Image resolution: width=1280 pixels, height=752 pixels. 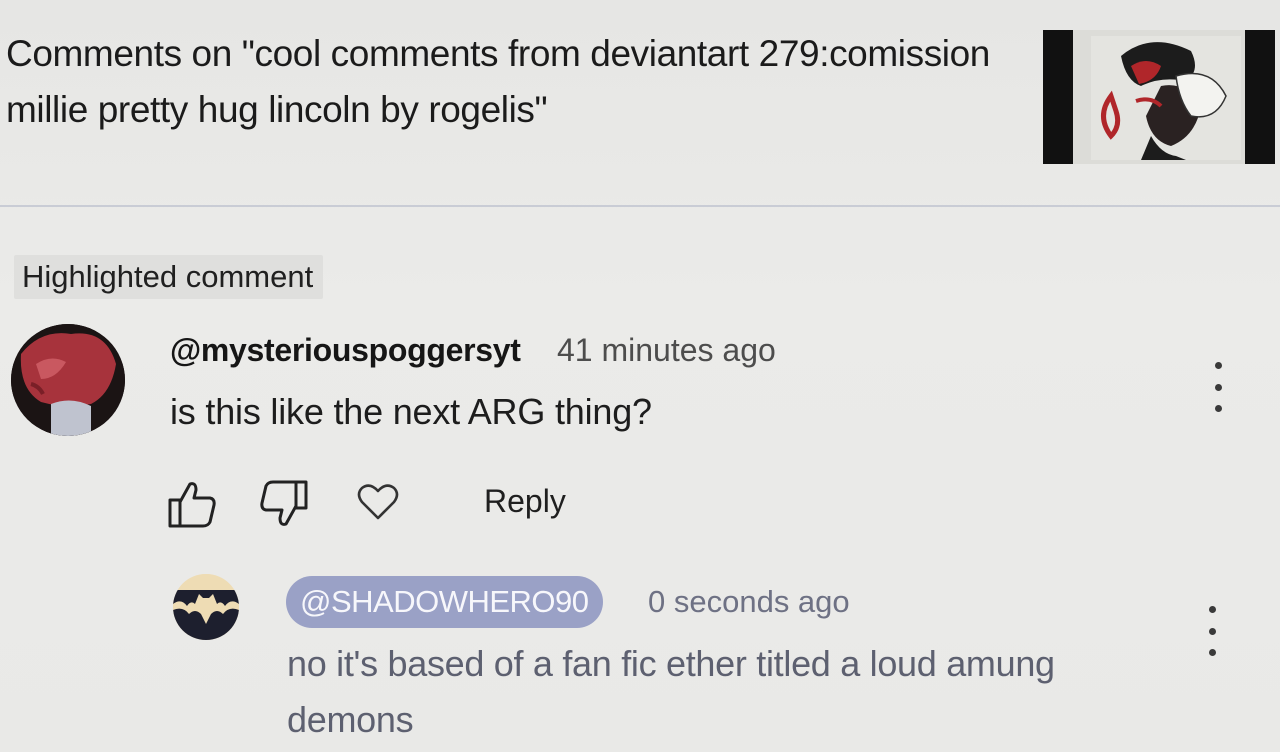 I want to click on reply-author: @SHADOWHERO90, so click(x=444, y=602).